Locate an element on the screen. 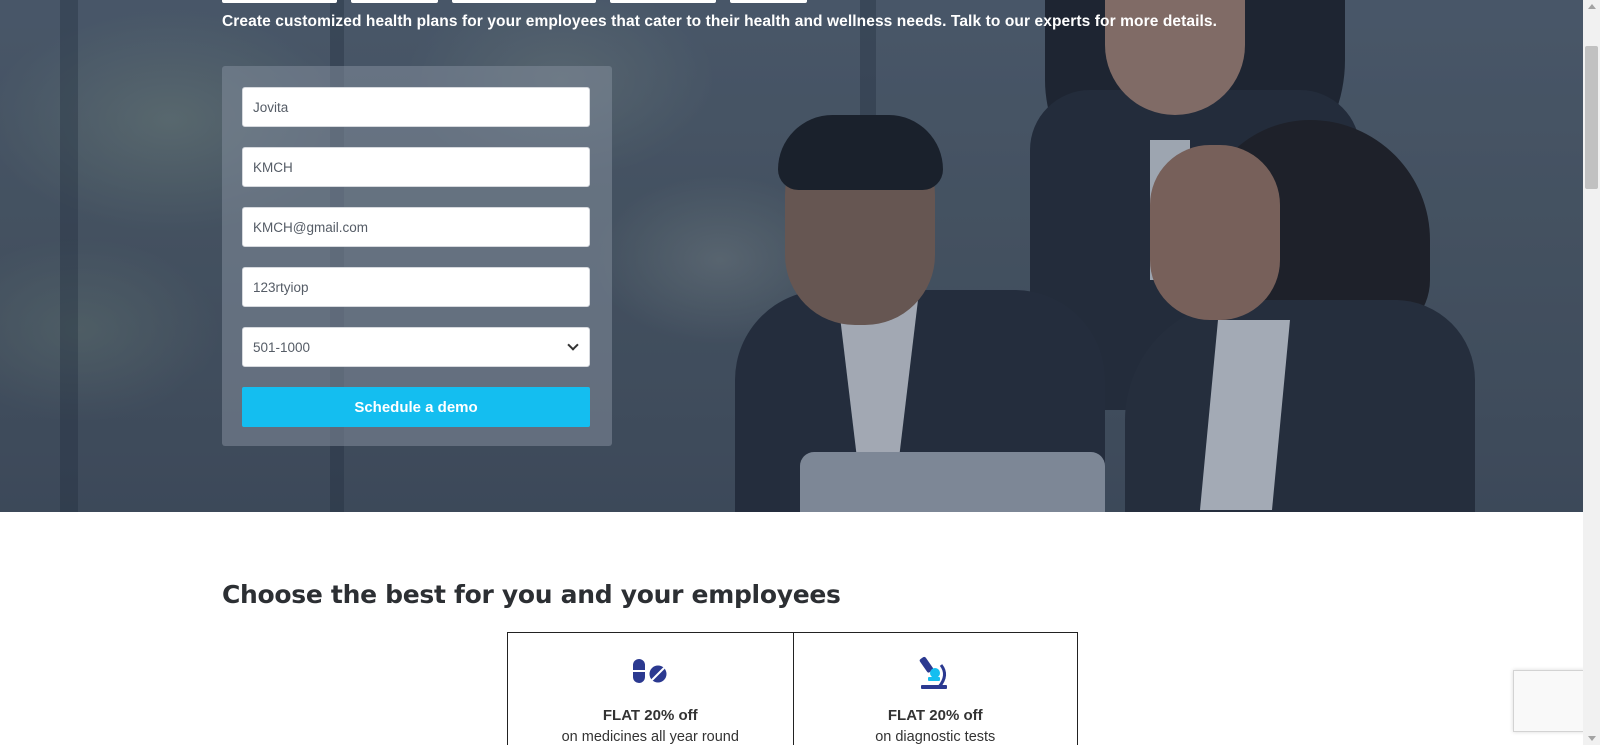 The height and width of the screenshot is (745, 1600). offer-card-medicines: FLAT 20% off on medicines all year round is located at coordinates (650, 689).